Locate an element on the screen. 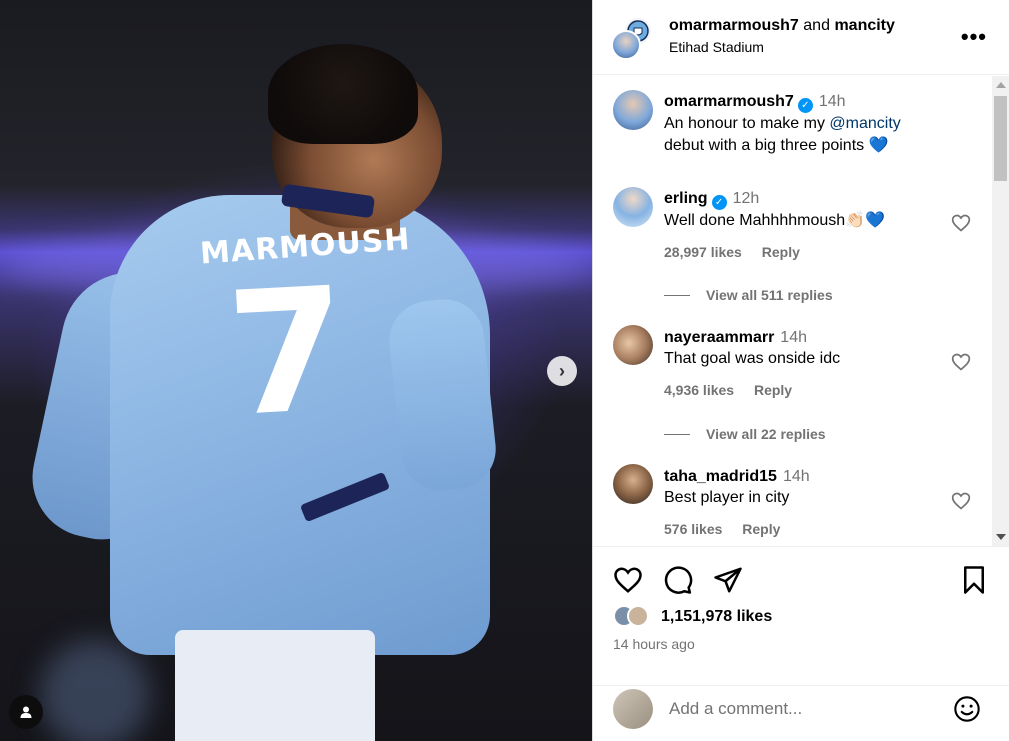  view-replies-label: View all 22 replies is located at coordinates (766, 434).